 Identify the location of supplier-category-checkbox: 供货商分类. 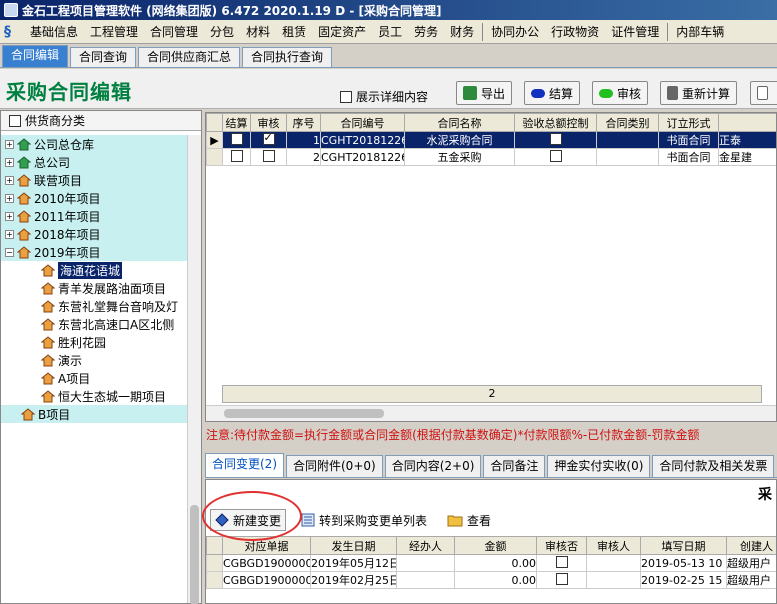
(101, 121).